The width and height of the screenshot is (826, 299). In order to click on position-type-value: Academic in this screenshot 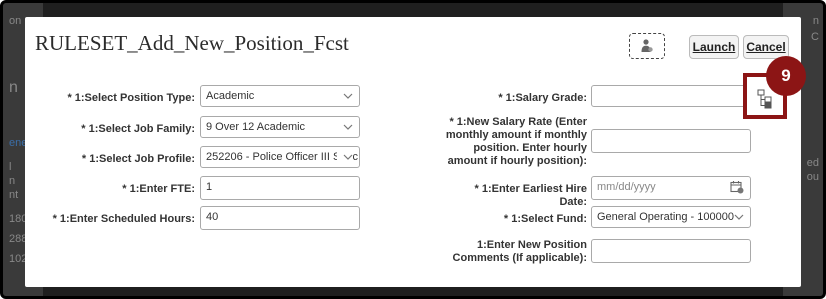, I will do `click(230, 96)`.